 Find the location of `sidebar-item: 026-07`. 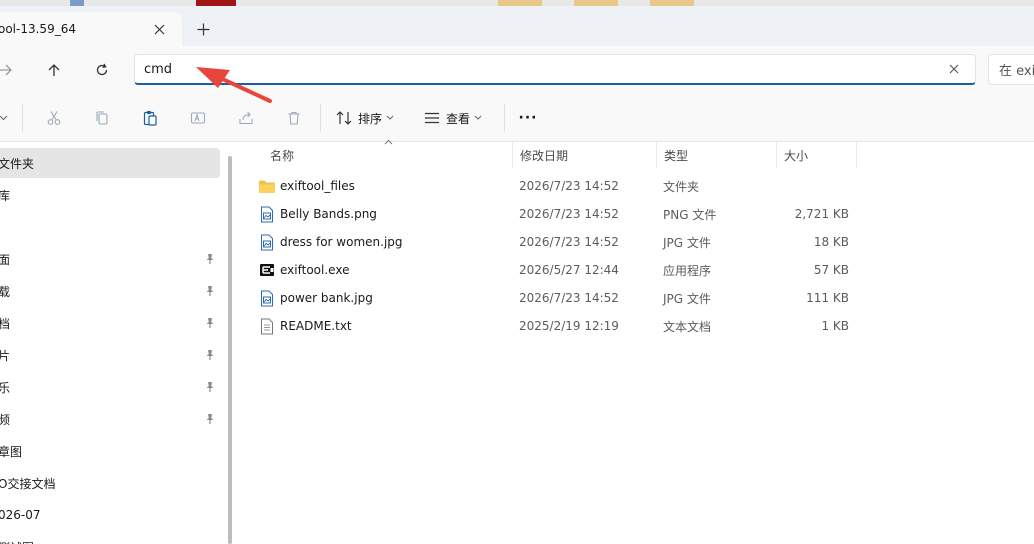

sidebar-item: 026-07 is located at coordinates (110, 515).